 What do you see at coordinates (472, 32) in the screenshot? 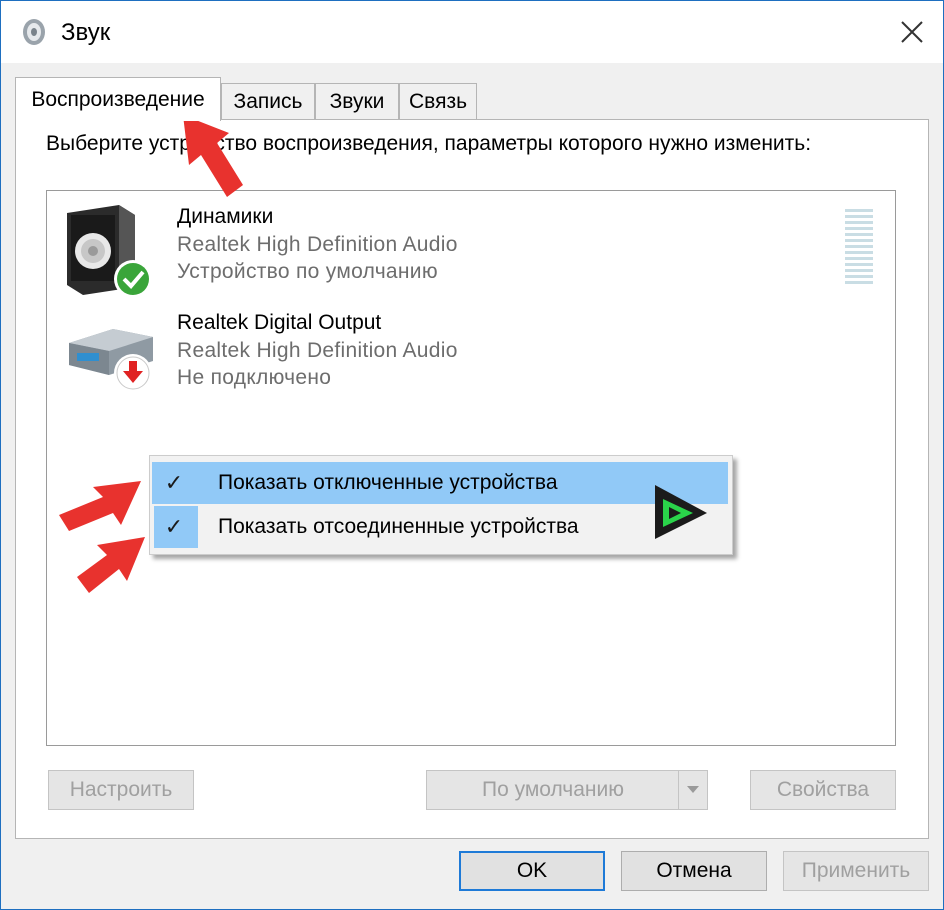
I see `title-bar: Звук` at bounding box center [472, 32].